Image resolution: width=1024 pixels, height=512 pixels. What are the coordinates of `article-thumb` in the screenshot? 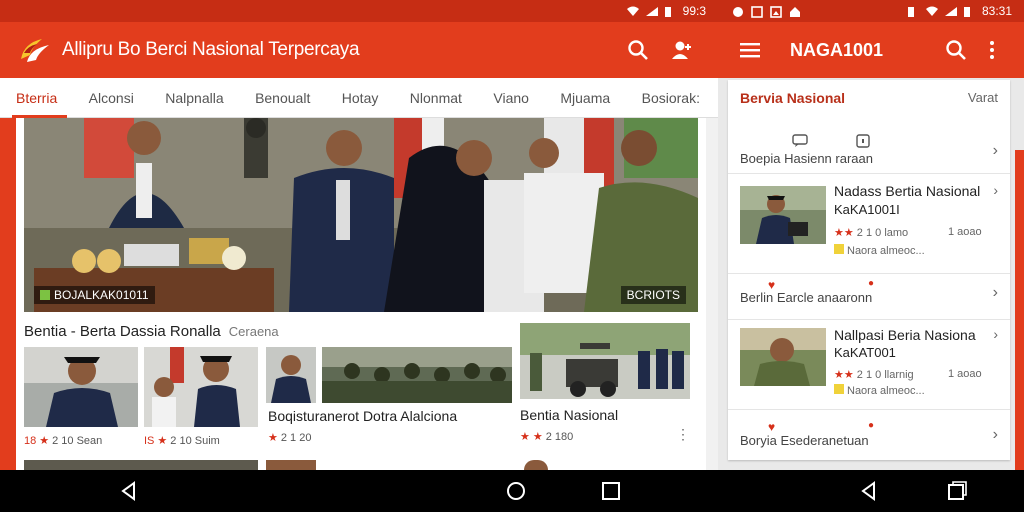 It's located at (783, 357).